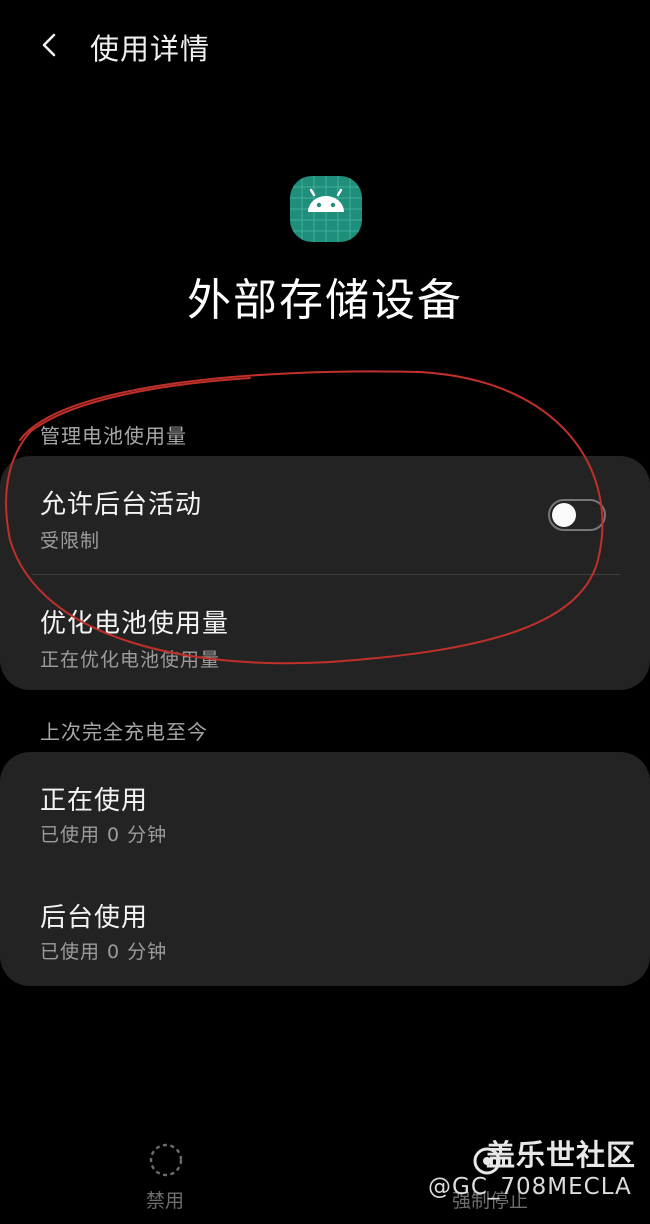 The width and height of the screenshot is (650, 1224). Describe the element at coordinates (325, 632) in the screenshot. I see `optimize-battery-row: 优化电池使用量 正在优化电池使用量` at that location.